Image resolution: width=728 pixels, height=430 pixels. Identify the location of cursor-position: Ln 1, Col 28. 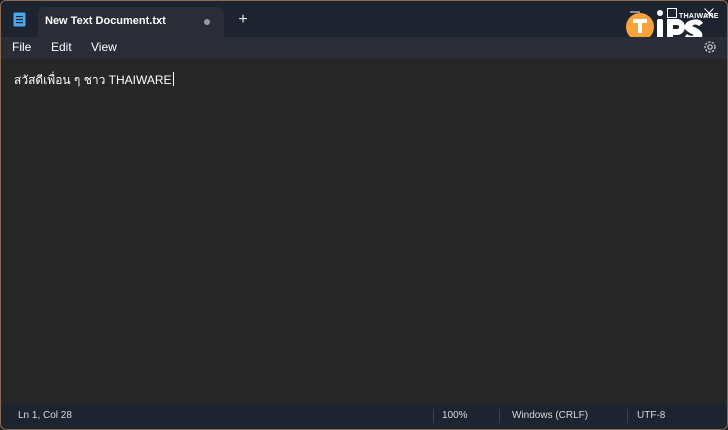
(45, 415).